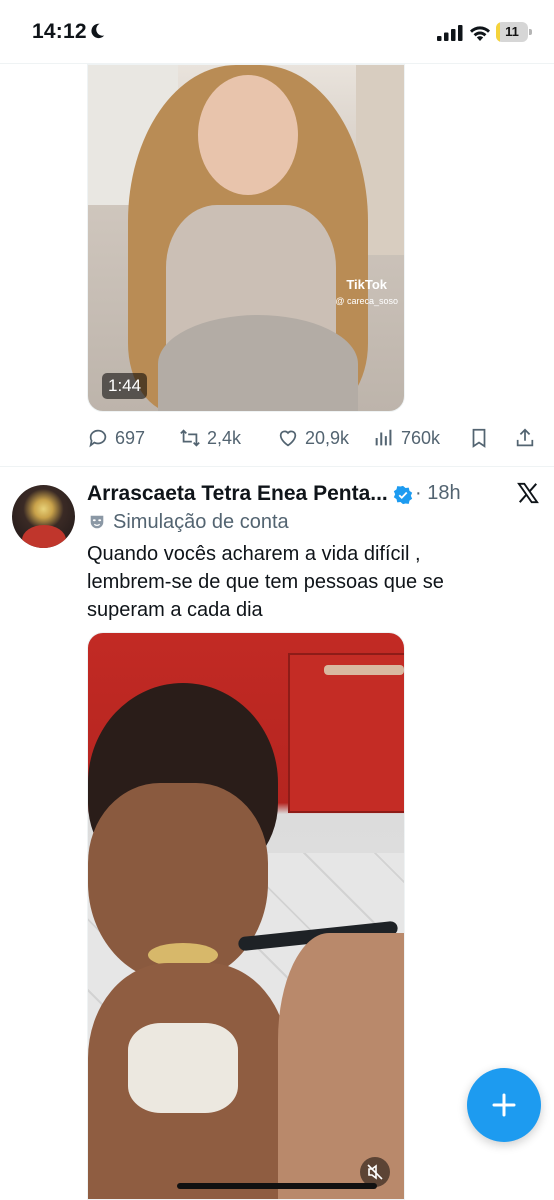 The image size is (554, 1200). I want to click on tweet-time: · 18h, so click(438, 493).